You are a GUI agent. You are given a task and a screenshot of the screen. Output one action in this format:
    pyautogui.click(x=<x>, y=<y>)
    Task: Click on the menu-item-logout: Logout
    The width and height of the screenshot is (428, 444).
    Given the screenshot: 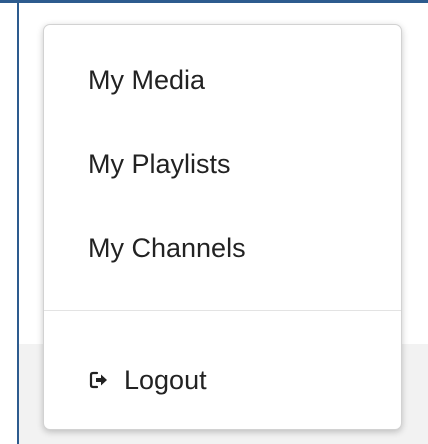 What is the action you would take?
    pyautogui.click(x=147, y=380)
    